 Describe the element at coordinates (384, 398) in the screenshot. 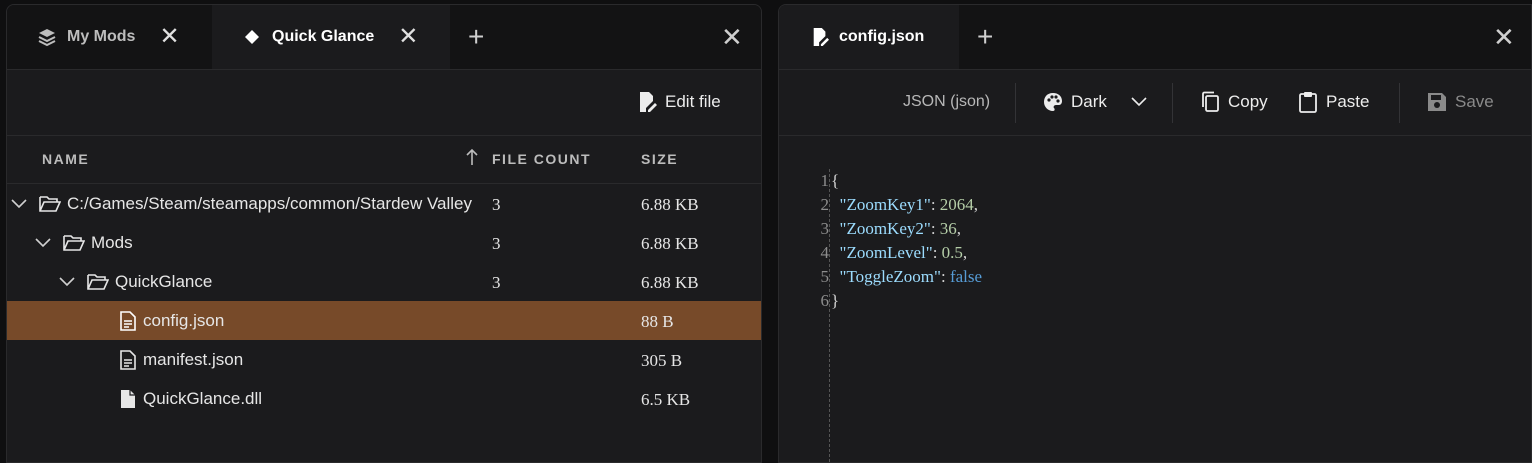

I see `table-row: QuickGlance.dll 6.5 KB` at that location.